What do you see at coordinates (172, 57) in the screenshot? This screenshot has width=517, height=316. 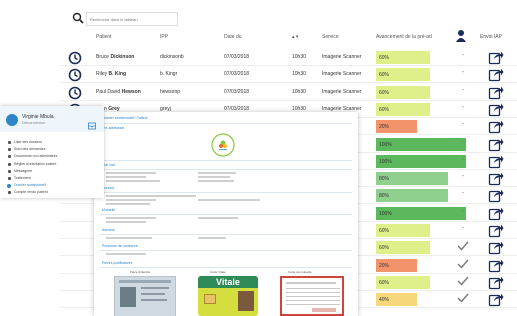 I see `ipp: dickinsonb` at bounding box center [172, 57].